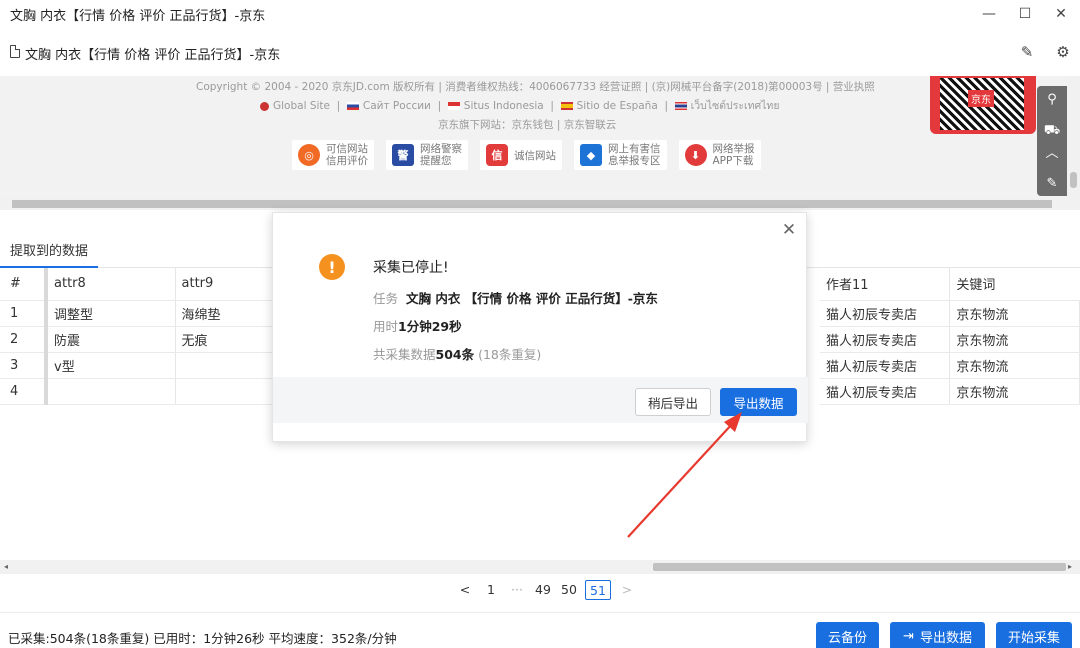  Describe the element at coordinates (111, 339) in the screenshot. I see `table-cell: 防震` at that location.